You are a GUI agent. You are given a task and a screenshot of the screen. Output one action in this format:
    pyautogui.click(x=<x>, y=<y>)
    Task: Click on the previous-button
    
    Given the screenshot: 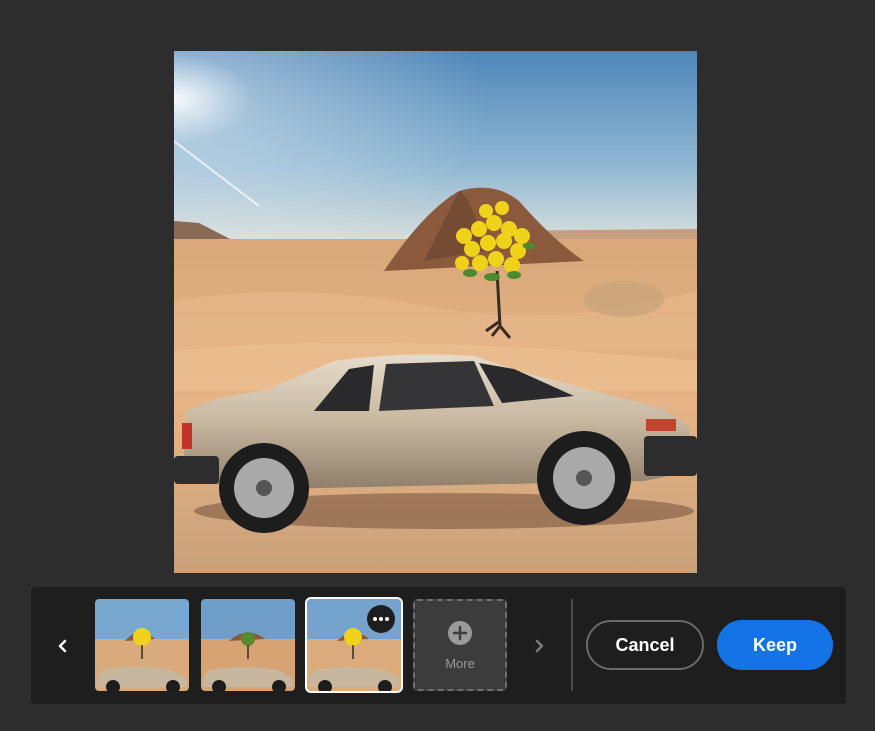 What is the action you would take?
    pyautogui.click(x=63, y=646)
    